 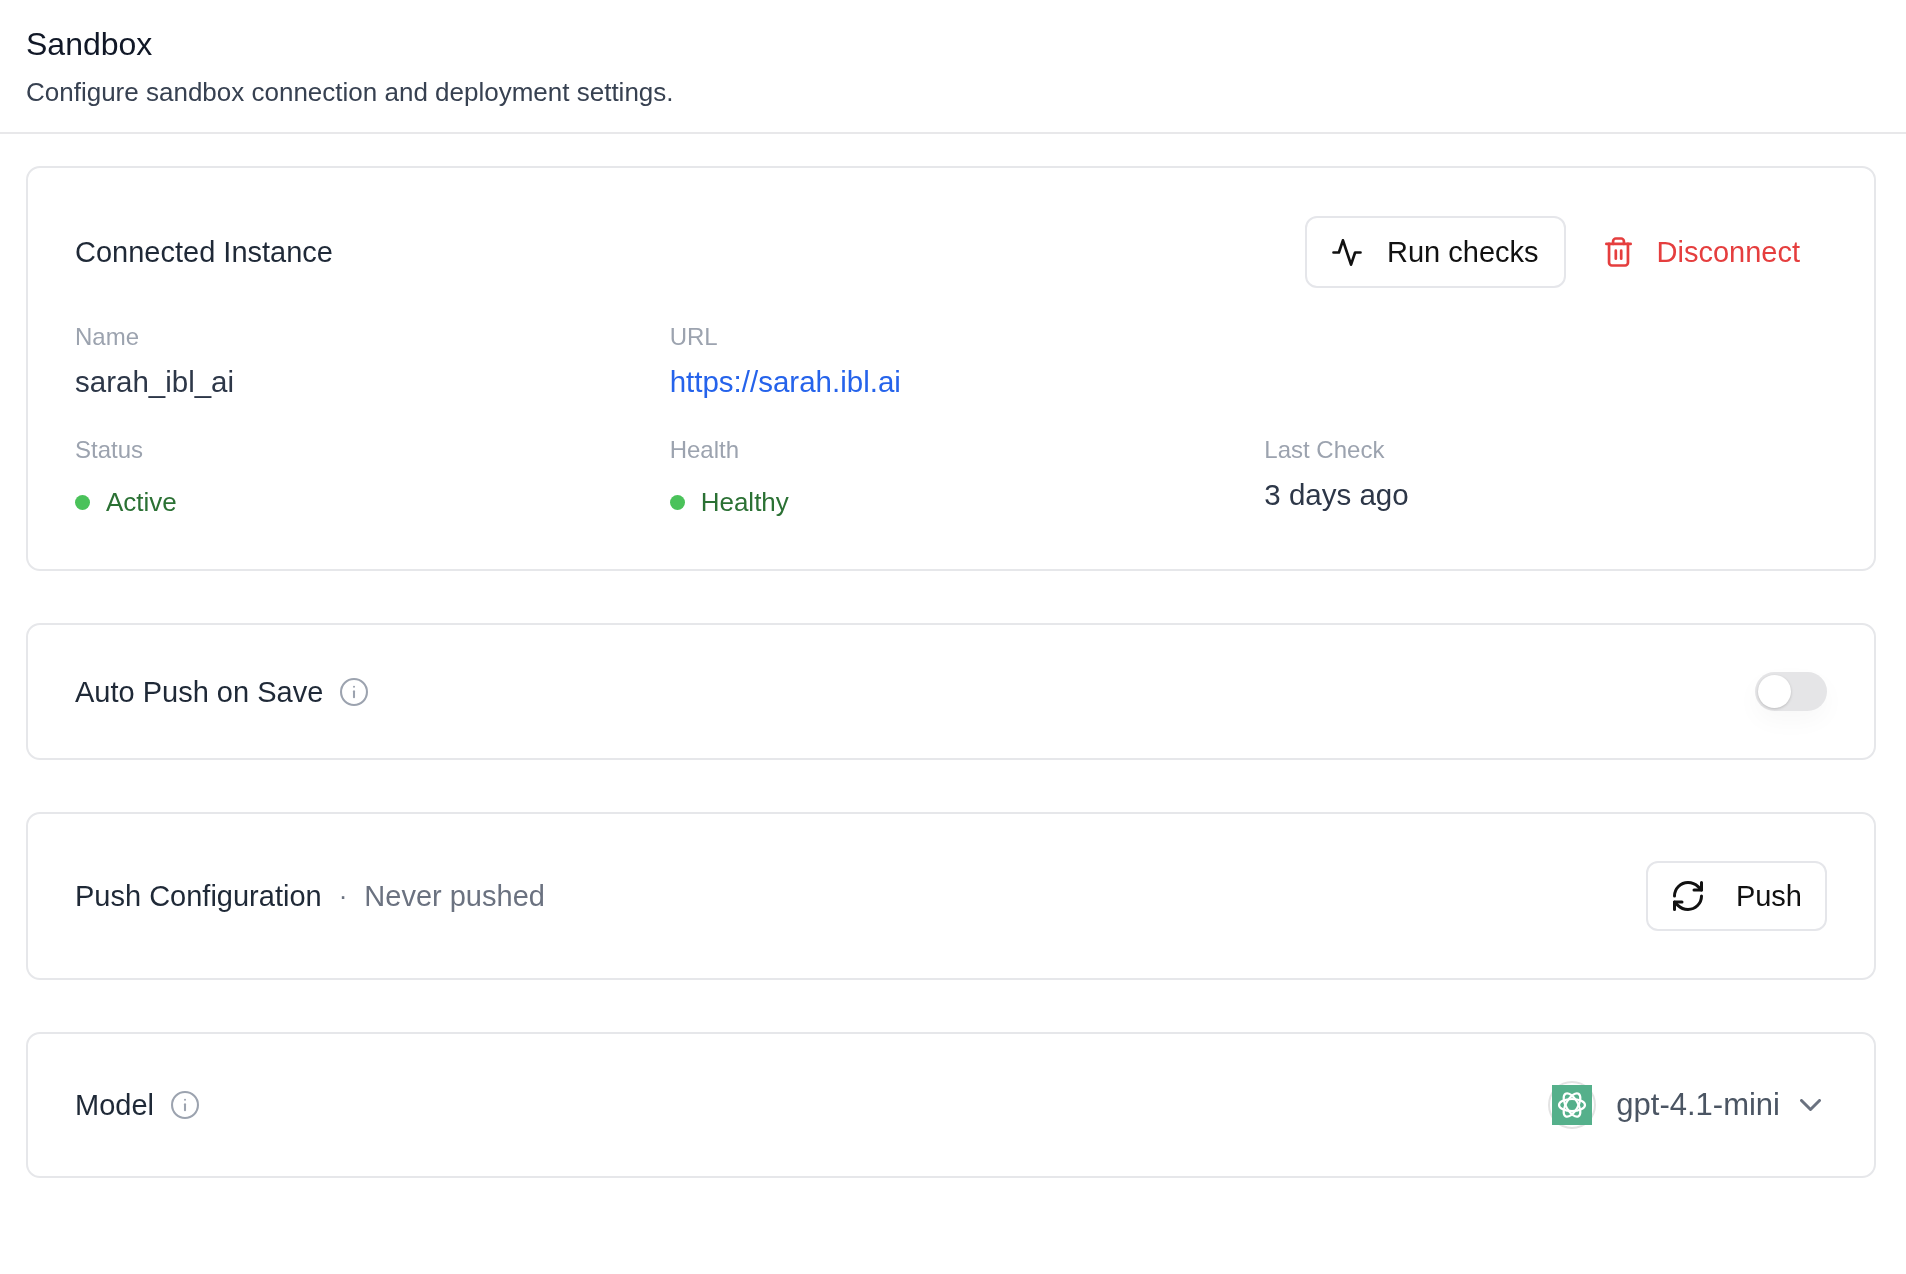 What do you see at coordinates (1736, 896) in the screenshot?
I see `push-button: Push` at bounding box center [1736, 896].